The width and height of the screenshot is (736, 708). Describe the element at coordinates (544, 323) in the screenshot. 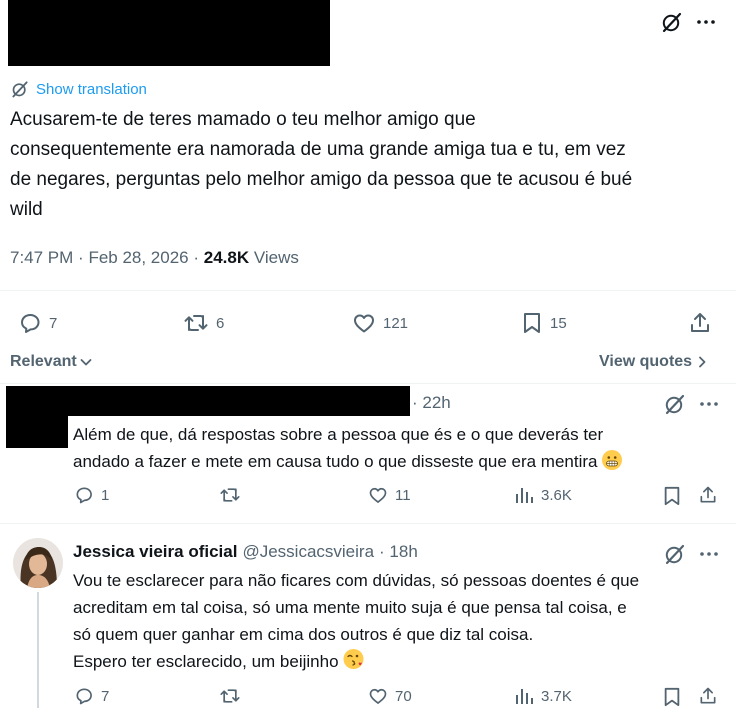

I see `bookmark-button: 15` at that location.